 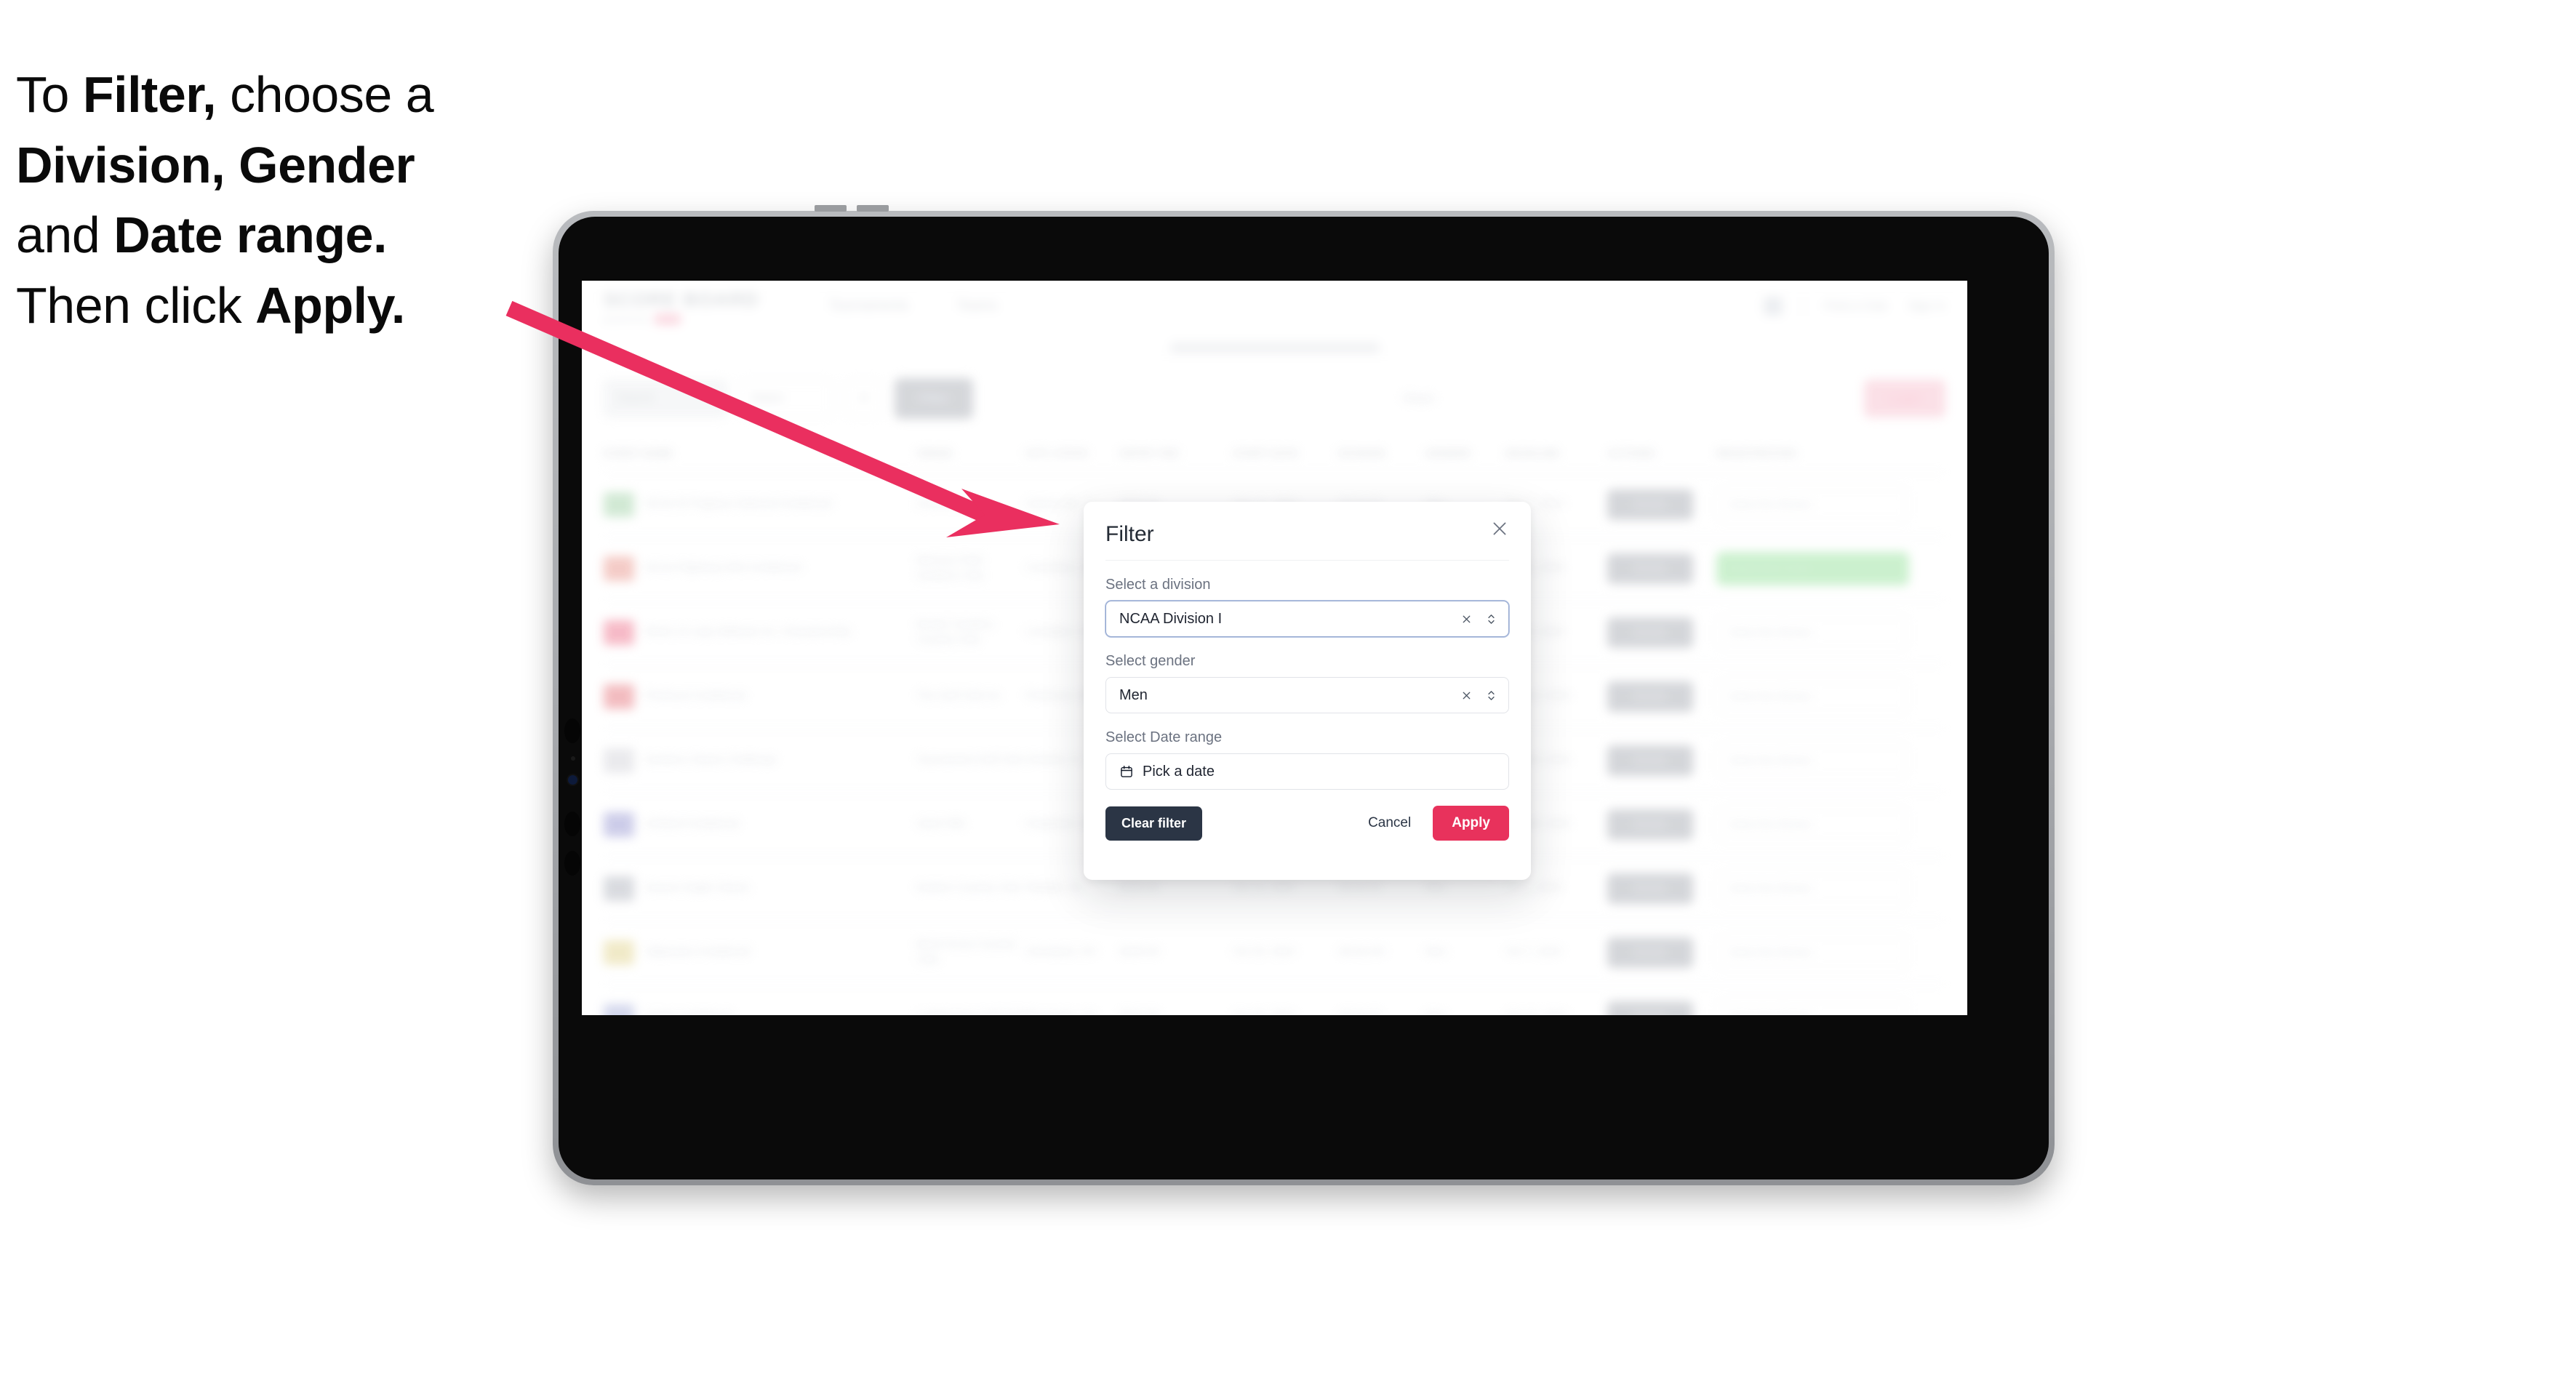 What do you see at coordinates (1307, 771) in the screenshot?
I see `date-range-picker: Pick a date` at bounding box center [1307, 771].